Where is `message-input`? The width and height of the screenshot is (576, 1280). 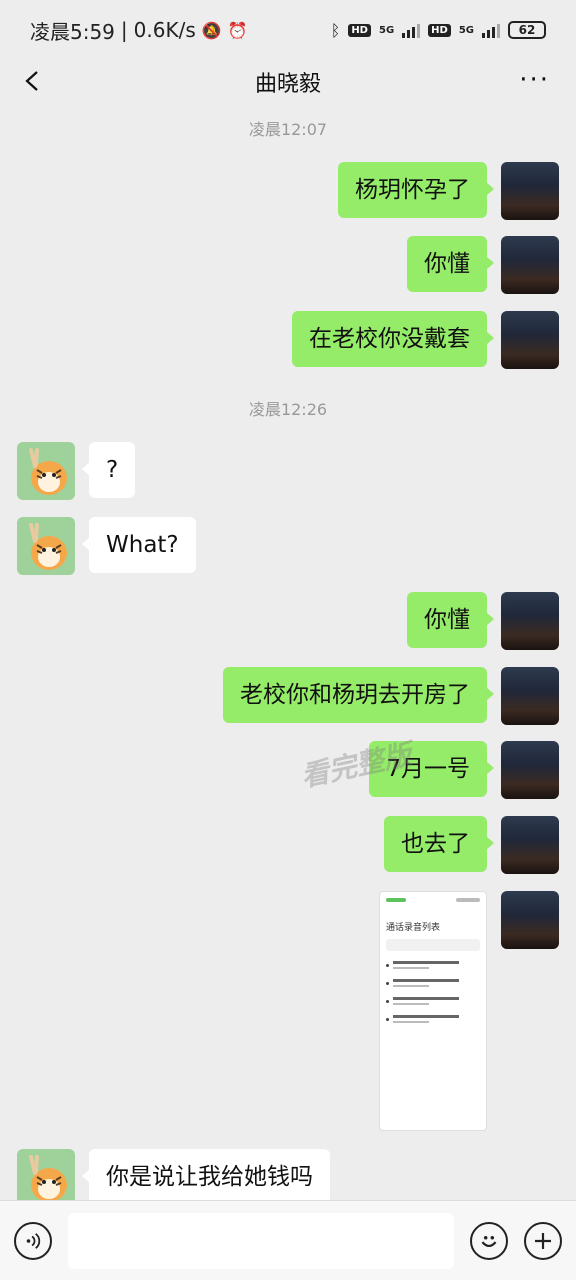
message-input is located at coordinates (261, 1240).